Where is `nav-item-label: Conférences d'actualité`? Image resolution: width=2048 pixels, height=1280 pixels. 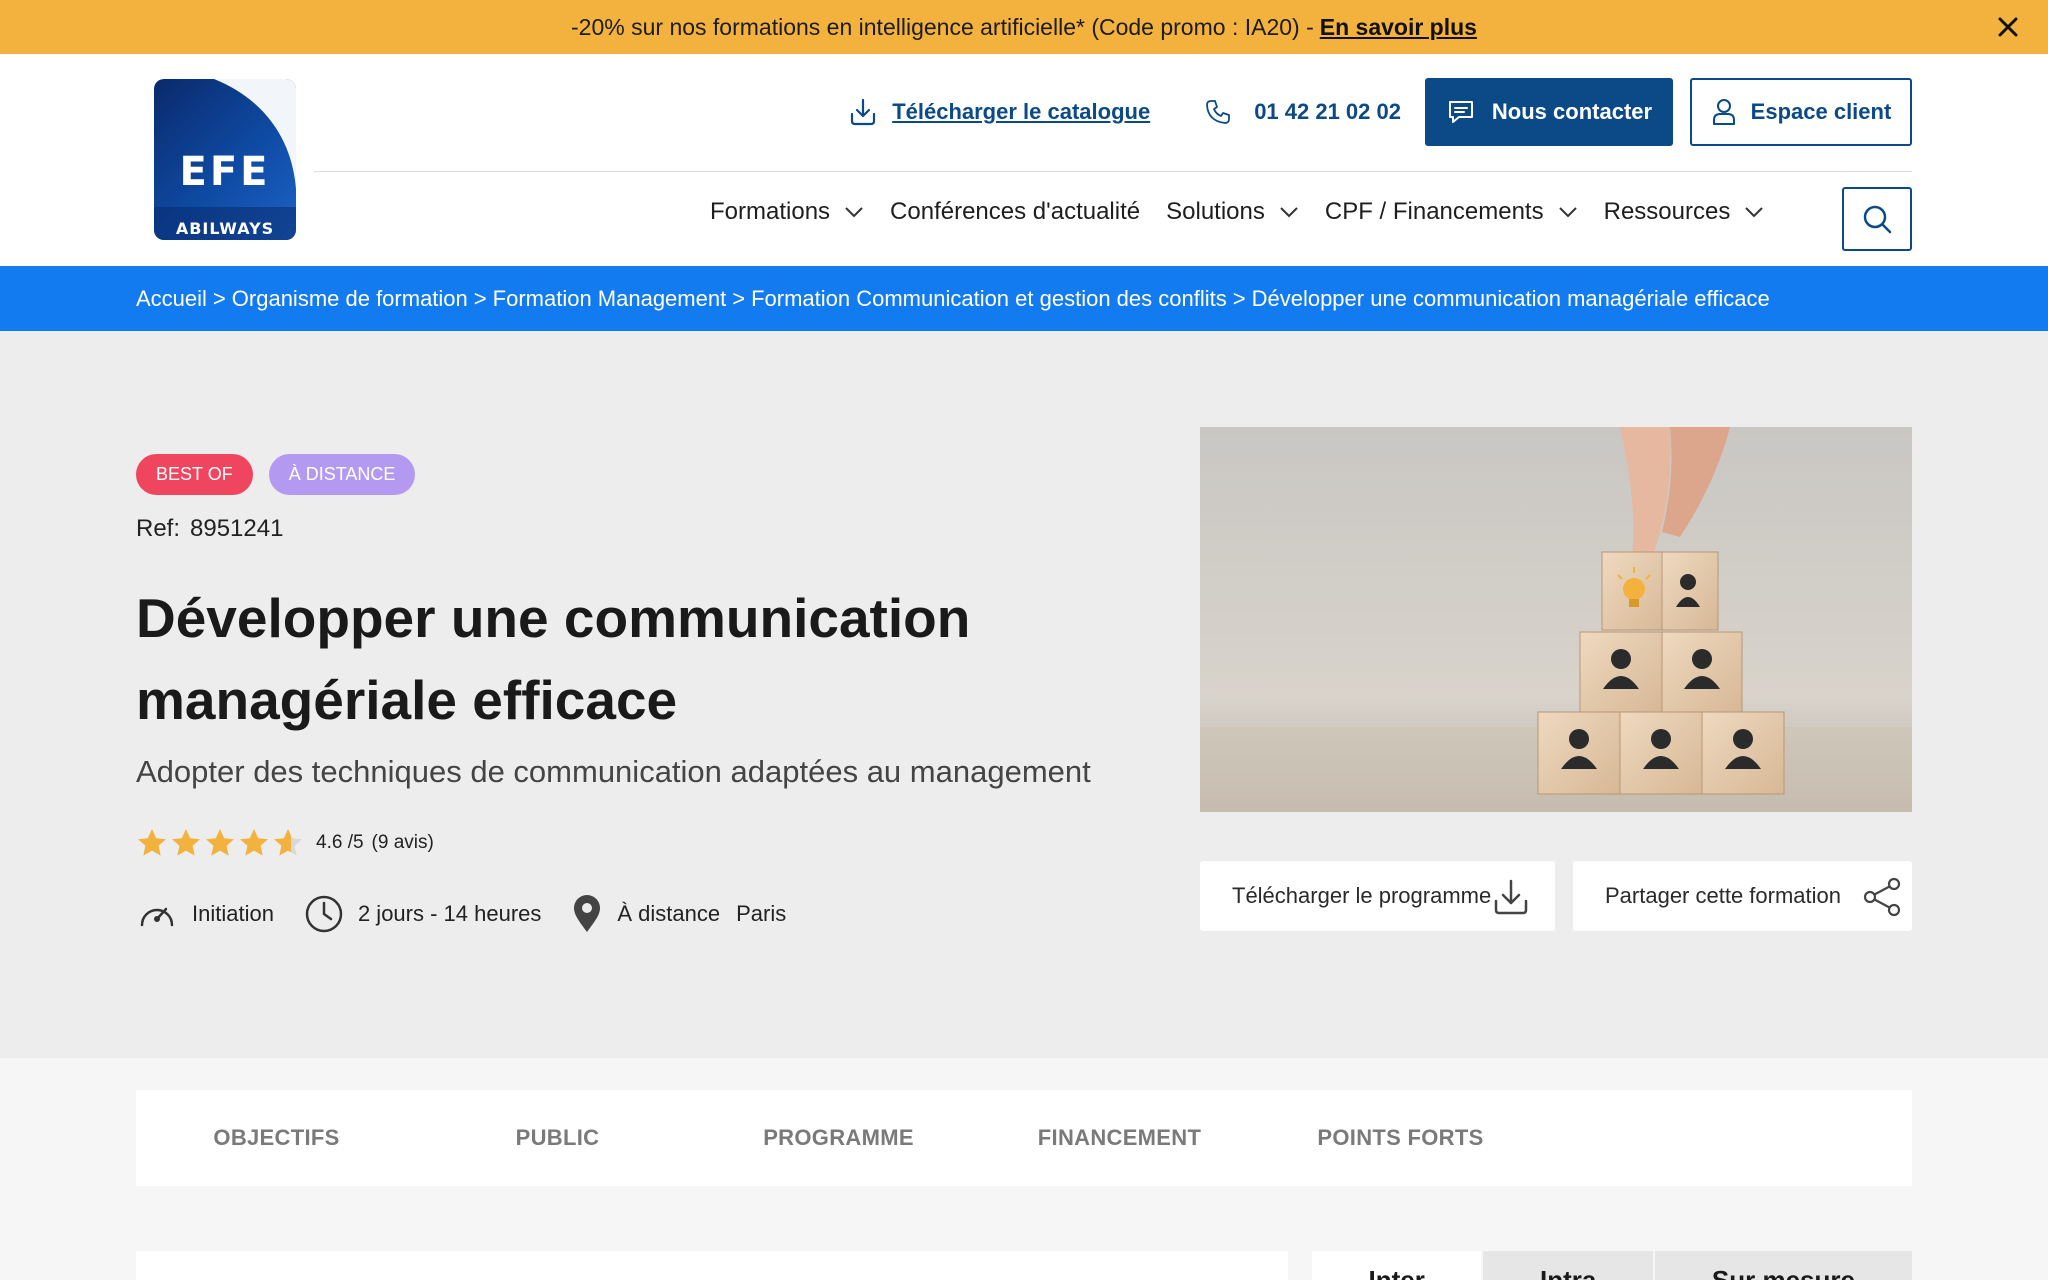
nav-item-label: Conférences d'actualité is located at coordinates (1015, 211).